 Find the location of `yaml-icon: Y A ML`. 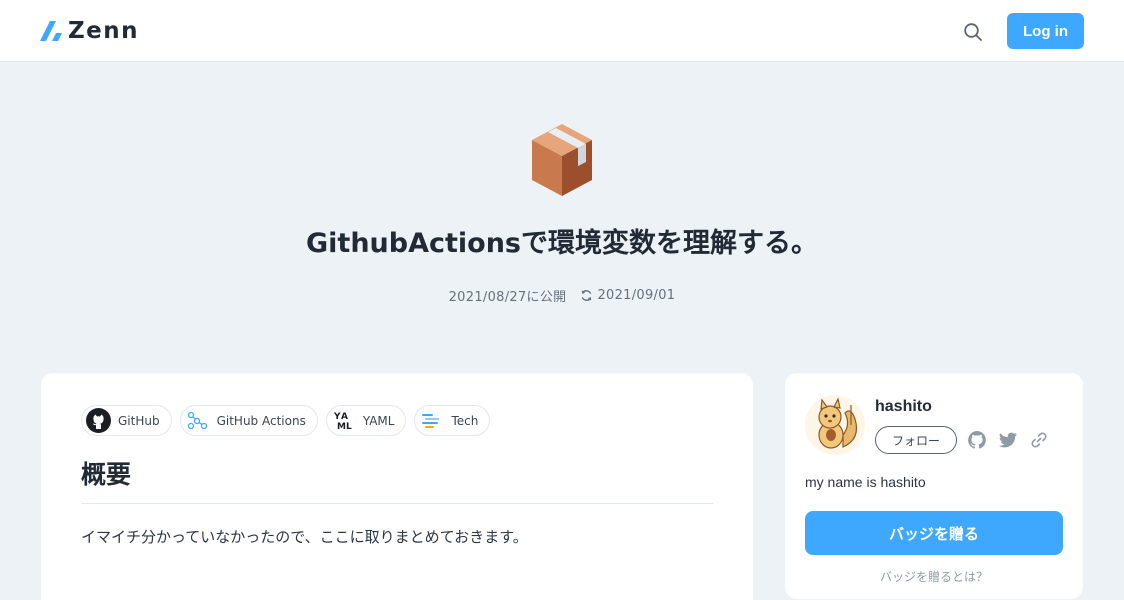

yaml-icon: Y A ML is located at coordinates (343, 420).